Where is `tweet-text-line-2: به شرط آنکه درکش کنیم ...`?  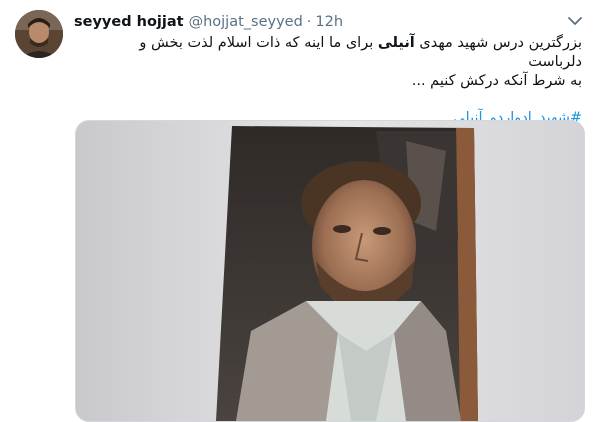 tweet-text-line-2: به شرط آنکه درکش کنیم ... is located at coordinates (496, 81).